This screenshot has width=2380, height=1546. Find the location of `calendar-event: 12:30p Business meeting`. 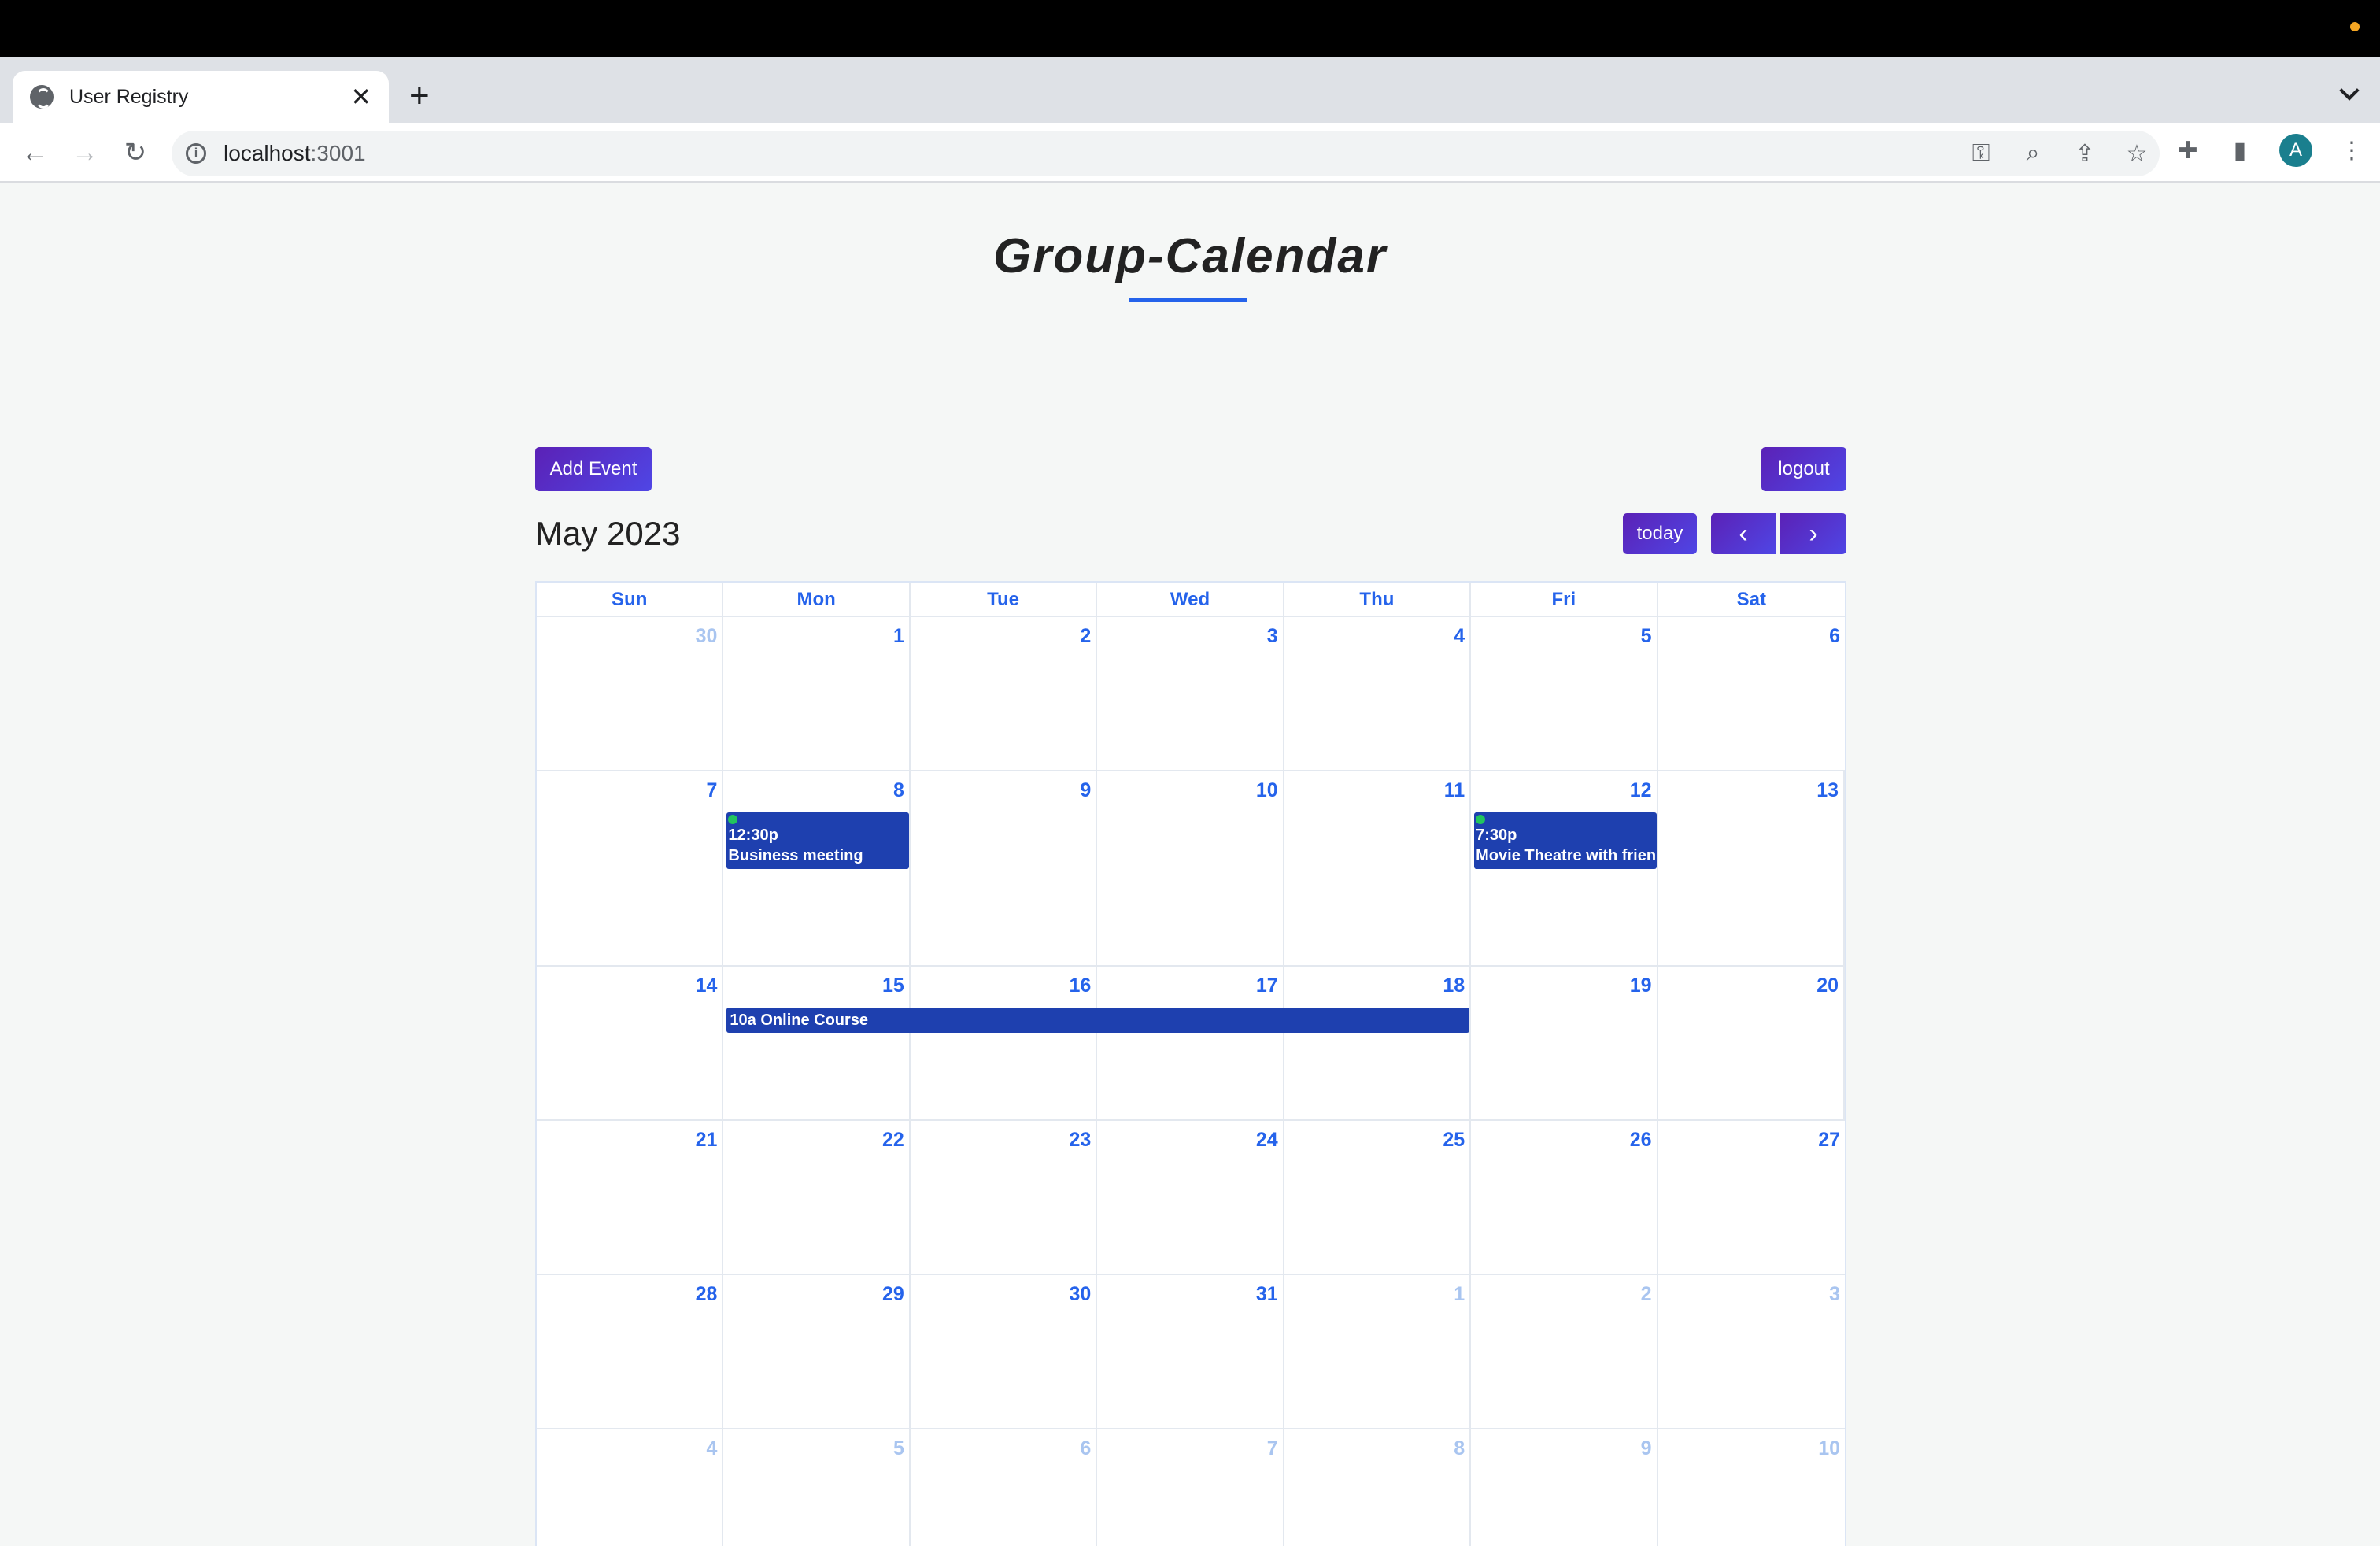

calendar-event: 12:30p Business meeting is located at coordinates (818, 840).